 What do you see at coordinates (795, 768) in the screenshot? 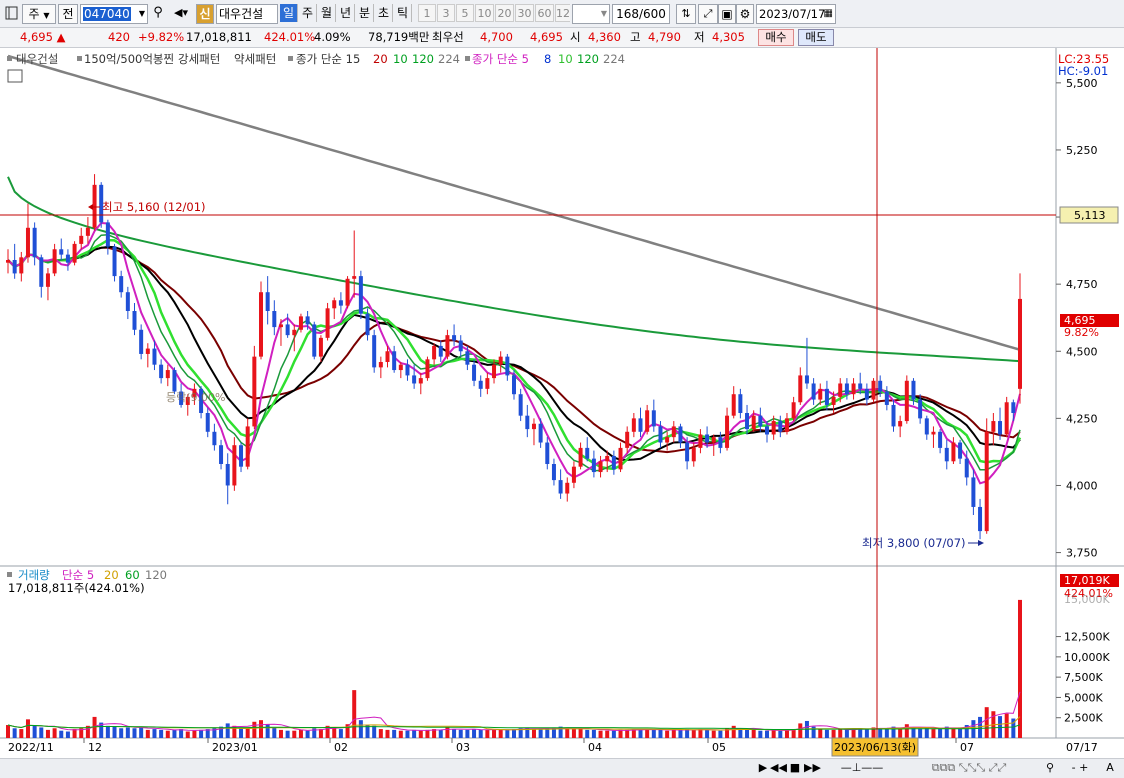
I see `stop-icon: ■` at bounding box center [795, 768].